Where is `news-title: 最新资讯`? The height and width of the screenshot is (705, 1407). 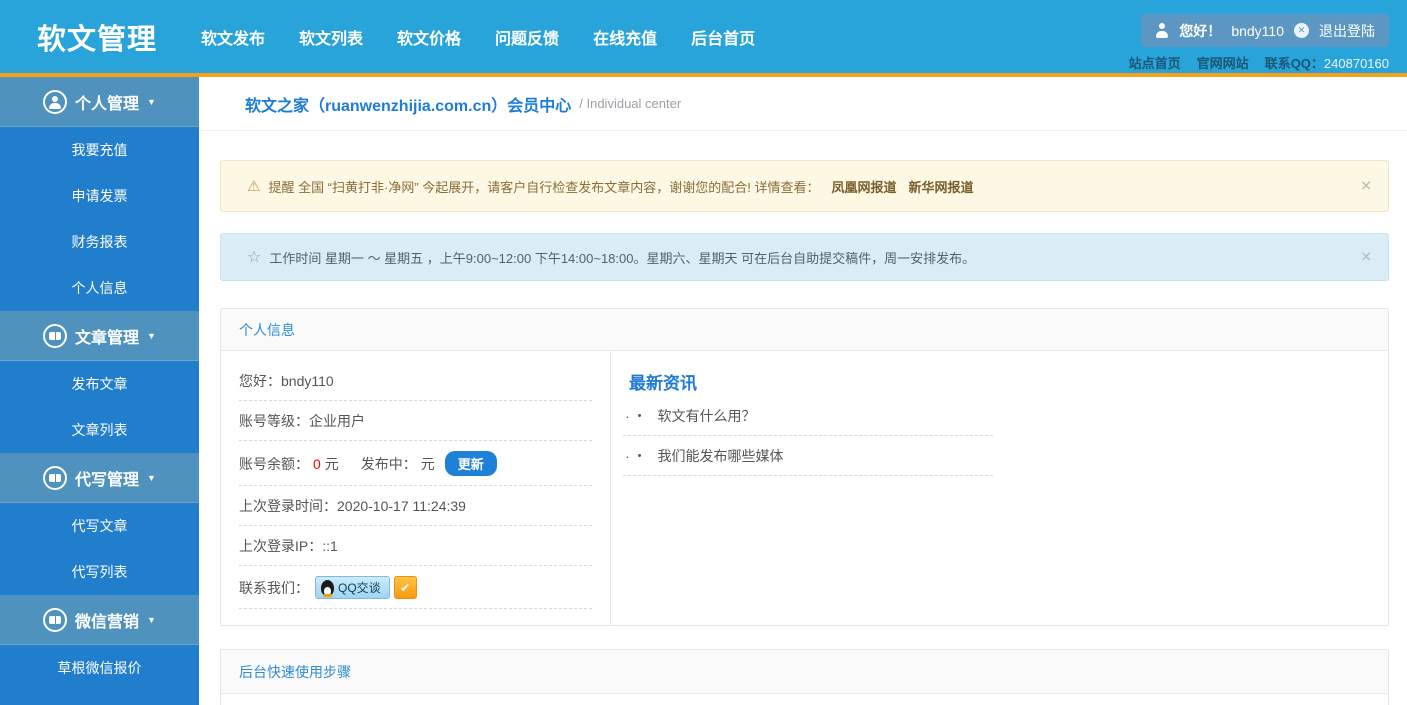 news-title: 最新资讯 is located at coordinates (663, 383).